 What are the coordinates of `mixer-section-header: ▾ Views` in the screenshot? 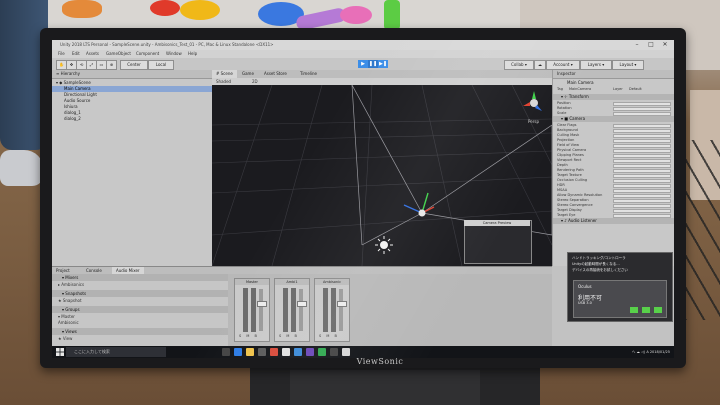 It's located at (140, 331).